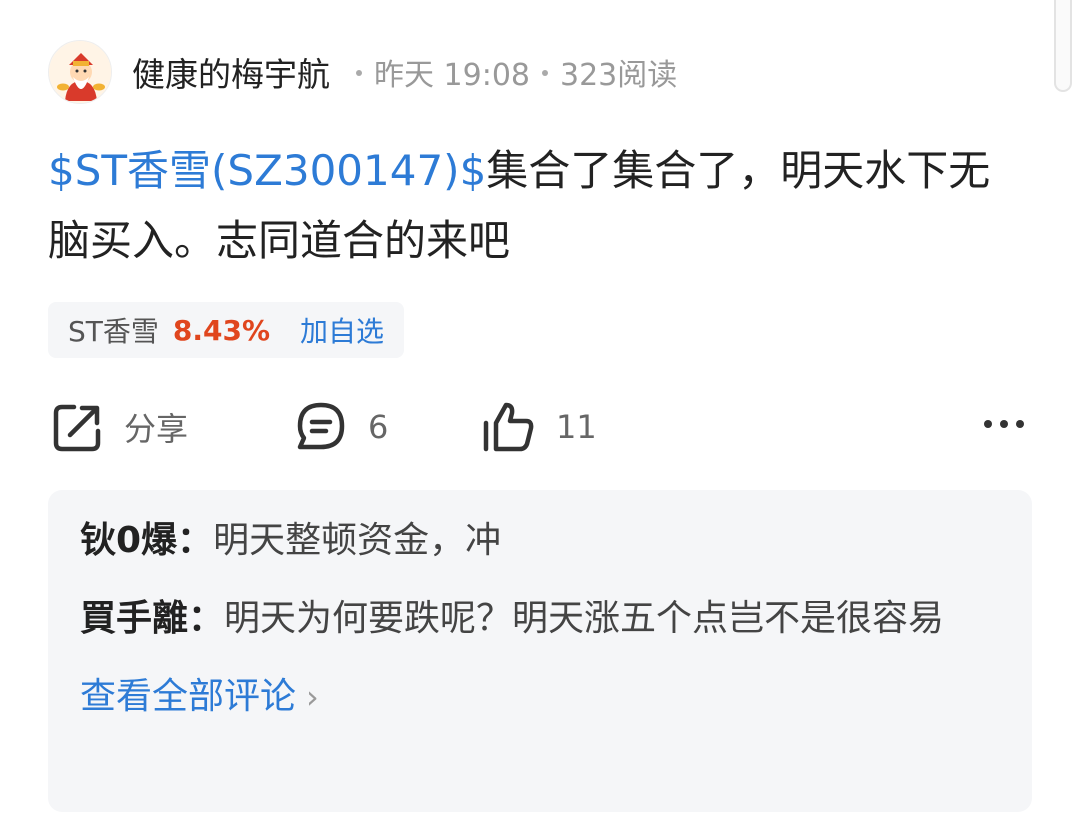  Describe the element at coordinates (508, 427) in the screenshot. I see `like-icon` at that location.